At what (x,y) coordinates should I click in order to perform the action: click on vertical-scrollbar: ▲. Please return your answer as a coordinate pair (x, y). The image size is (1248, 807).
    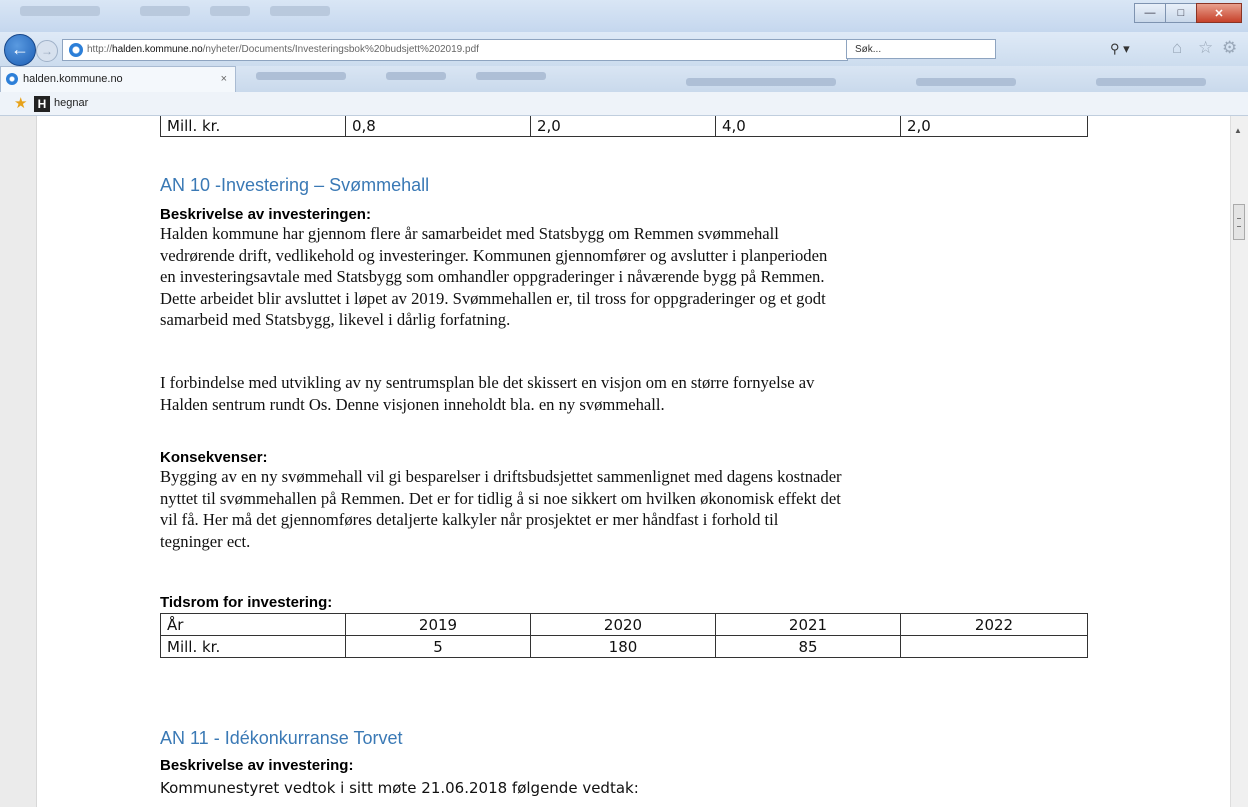
    Looking at the image, I should click on (1239, 461).